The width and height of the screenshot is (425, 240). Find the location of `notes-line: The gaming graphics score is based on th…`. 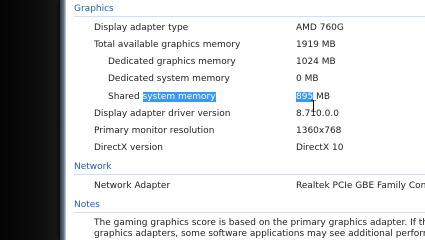

notes-line: The gaming graphics score is based on th… is located at coordinates (259, 223).